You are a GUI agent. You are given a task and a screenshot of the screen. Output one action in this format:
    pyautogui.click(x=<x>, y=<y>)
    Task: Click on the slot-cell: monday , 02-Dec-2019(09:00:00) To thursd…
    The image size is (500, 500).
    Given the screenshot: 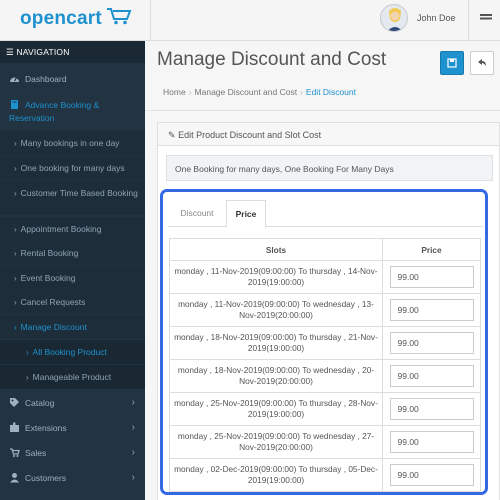 What is the action you would take?
    pyautogui.click(x=276, y=475)
    